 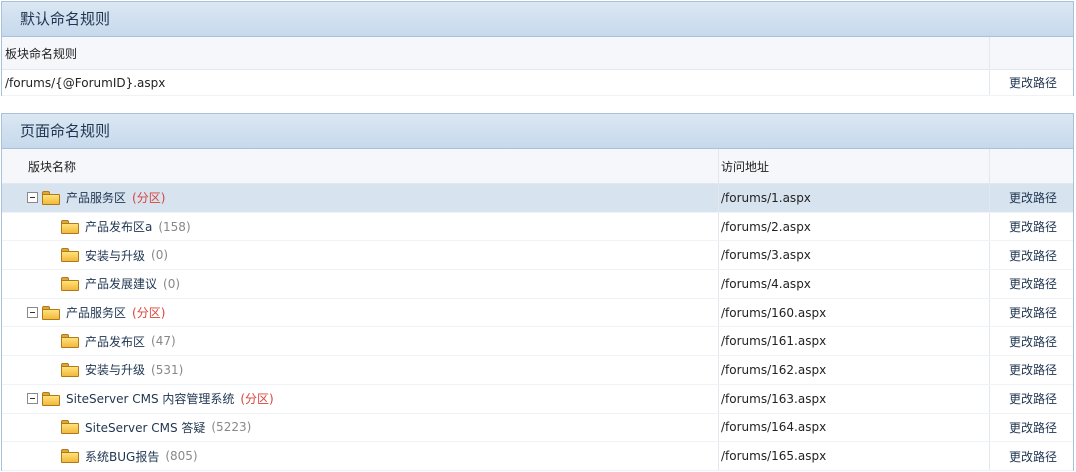 I want to click on forum-address: /forums/165.aspx, so click(x=774, y=456).